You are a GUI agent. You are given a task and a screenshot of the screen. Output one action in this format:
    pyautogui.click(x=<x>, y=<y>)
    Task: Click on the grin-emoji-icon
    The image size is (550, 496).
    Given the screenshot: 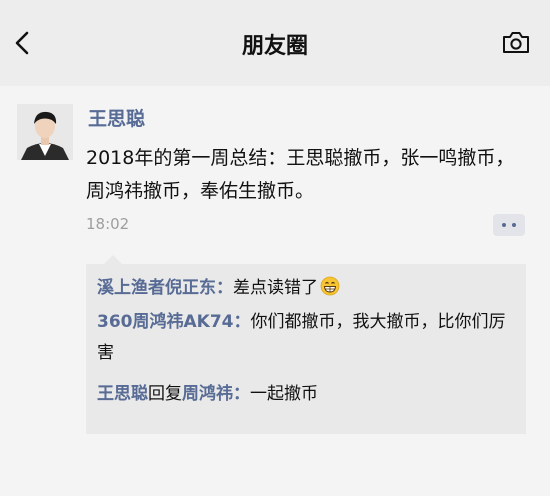 What is the action you would take?
    pyautogui.click(x=330, y=286)
    